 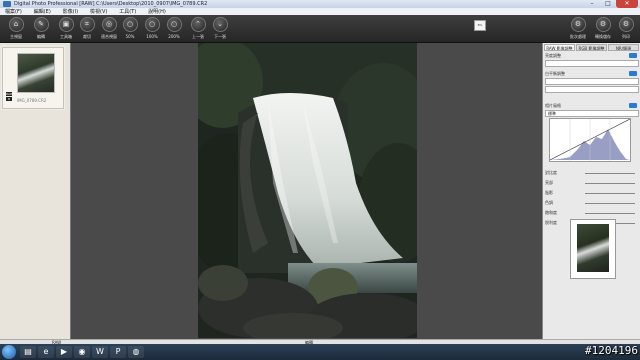 What do you see at coordinates (591, 47) in the screenshot?
I see `tab-rgb-adjust: RGB 影像調整` at bounding box center [591, 47].